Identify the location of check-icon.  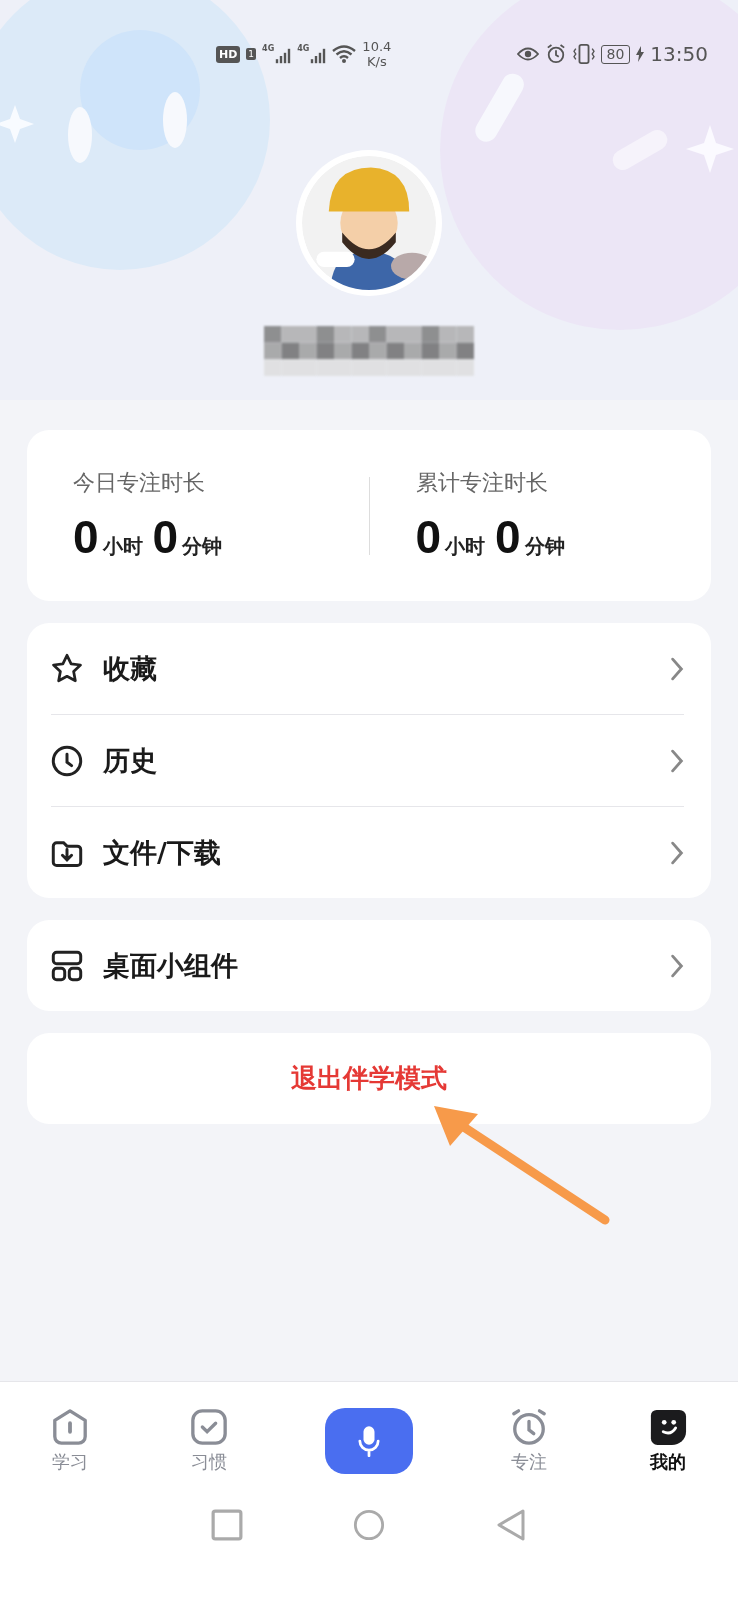
(209, 1427).